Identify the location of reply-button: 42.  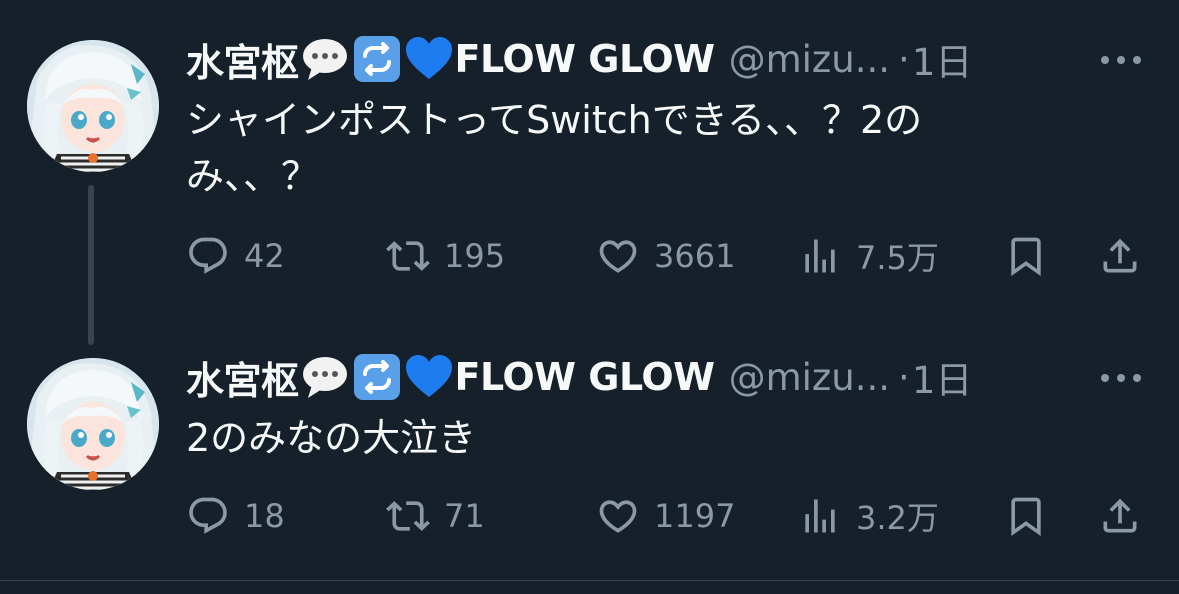
(235, 256).